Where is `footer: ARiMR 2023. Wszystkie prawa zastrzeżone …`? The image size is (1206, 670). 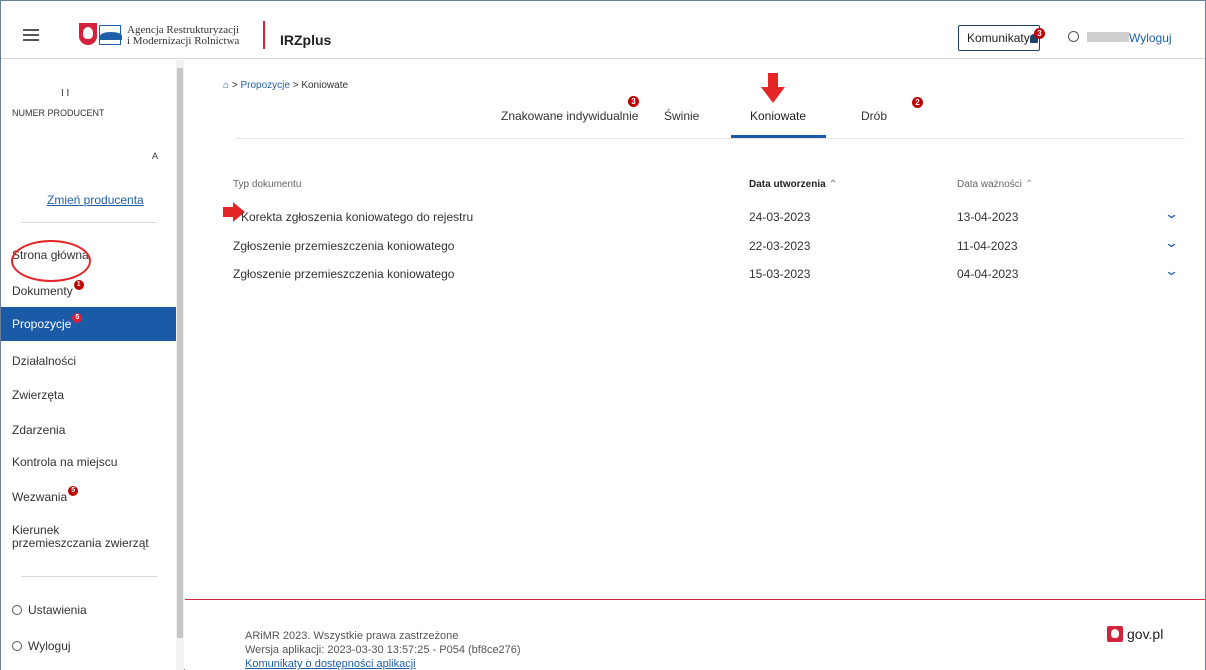 footer: ARiMR 2023. Wszystkie prawa zastrzeżone … is located at coordinates (695, 634).